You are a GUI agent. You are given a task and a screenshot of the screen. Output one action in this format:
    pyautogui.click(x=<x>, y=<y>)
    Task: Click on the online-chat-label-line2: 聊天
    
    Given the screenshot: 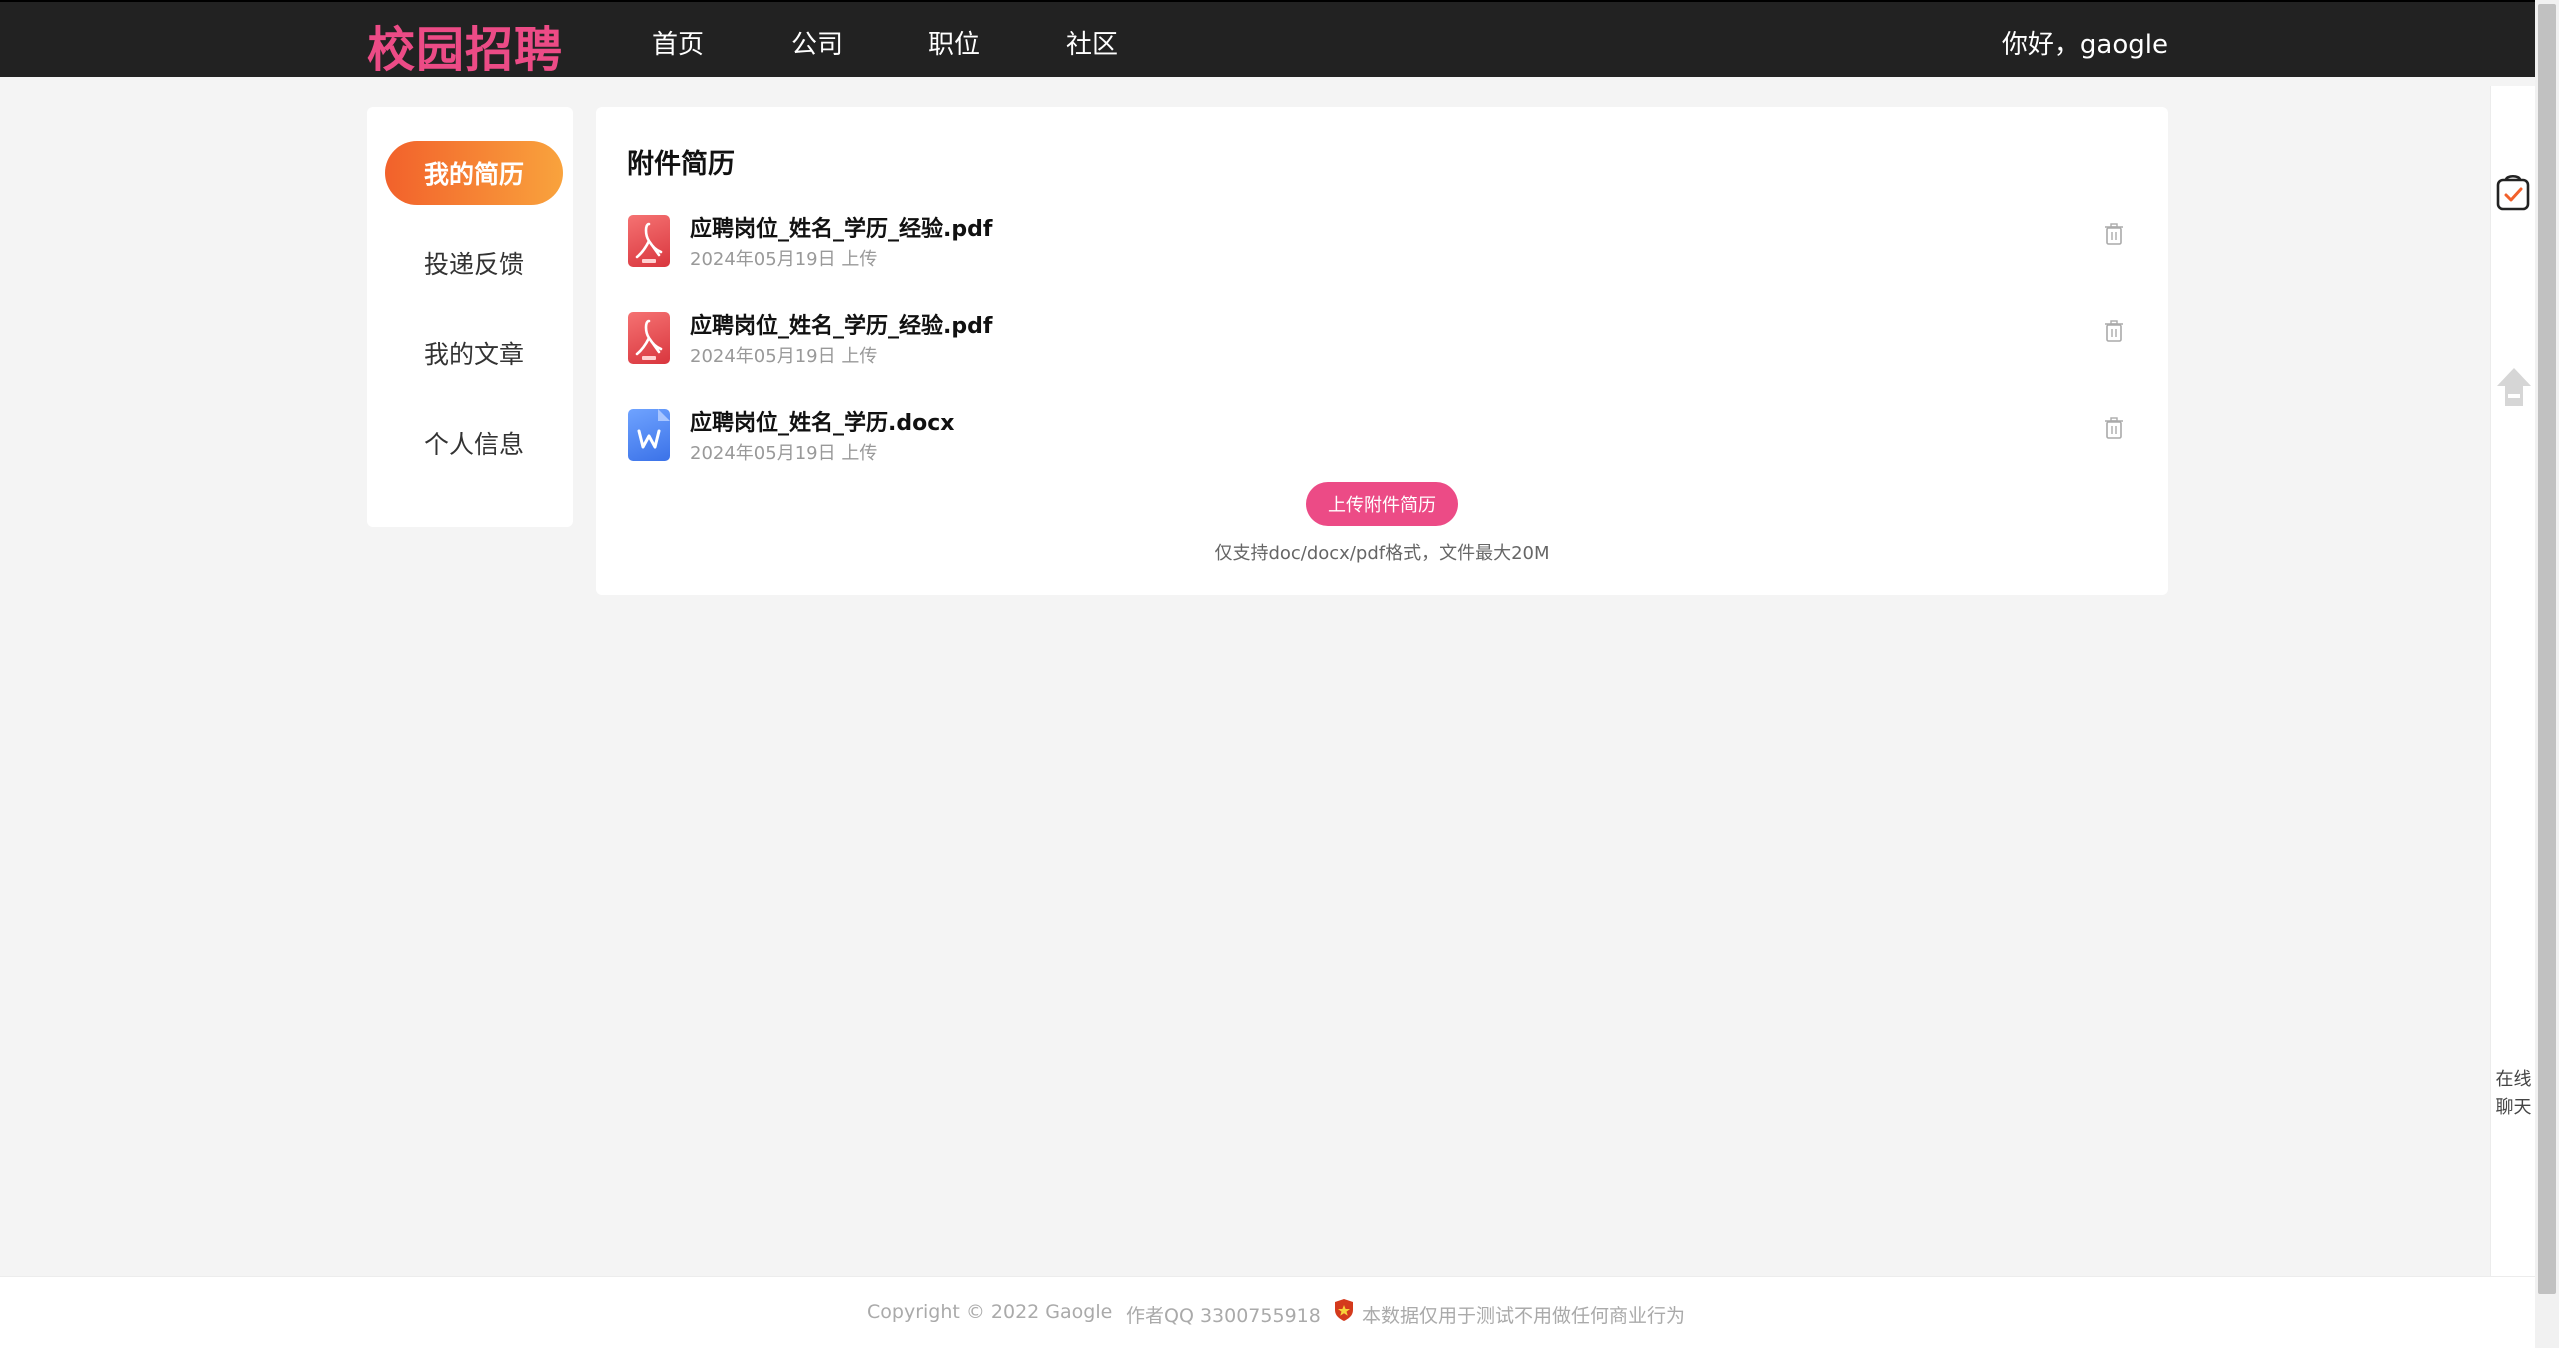 What is the action you would take?
    pyautogui.click(x=2513, y=1107)
    